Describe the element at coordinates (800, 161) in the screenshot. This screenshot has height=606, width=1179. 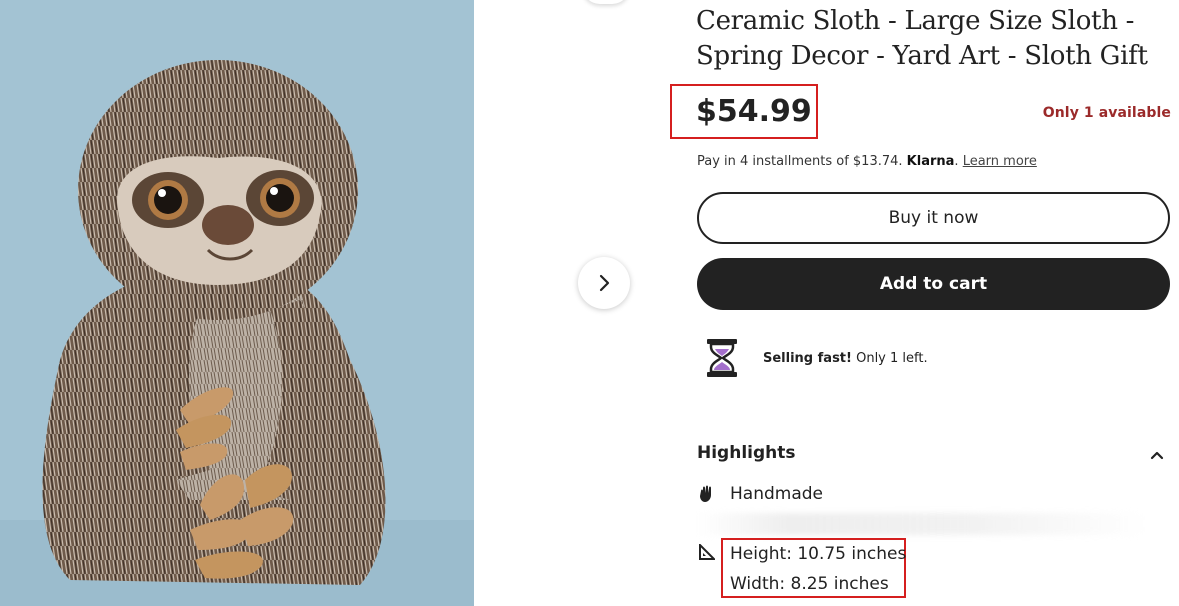
I see `installments-text: Pay in 4 installments of $13.74.` at that location.